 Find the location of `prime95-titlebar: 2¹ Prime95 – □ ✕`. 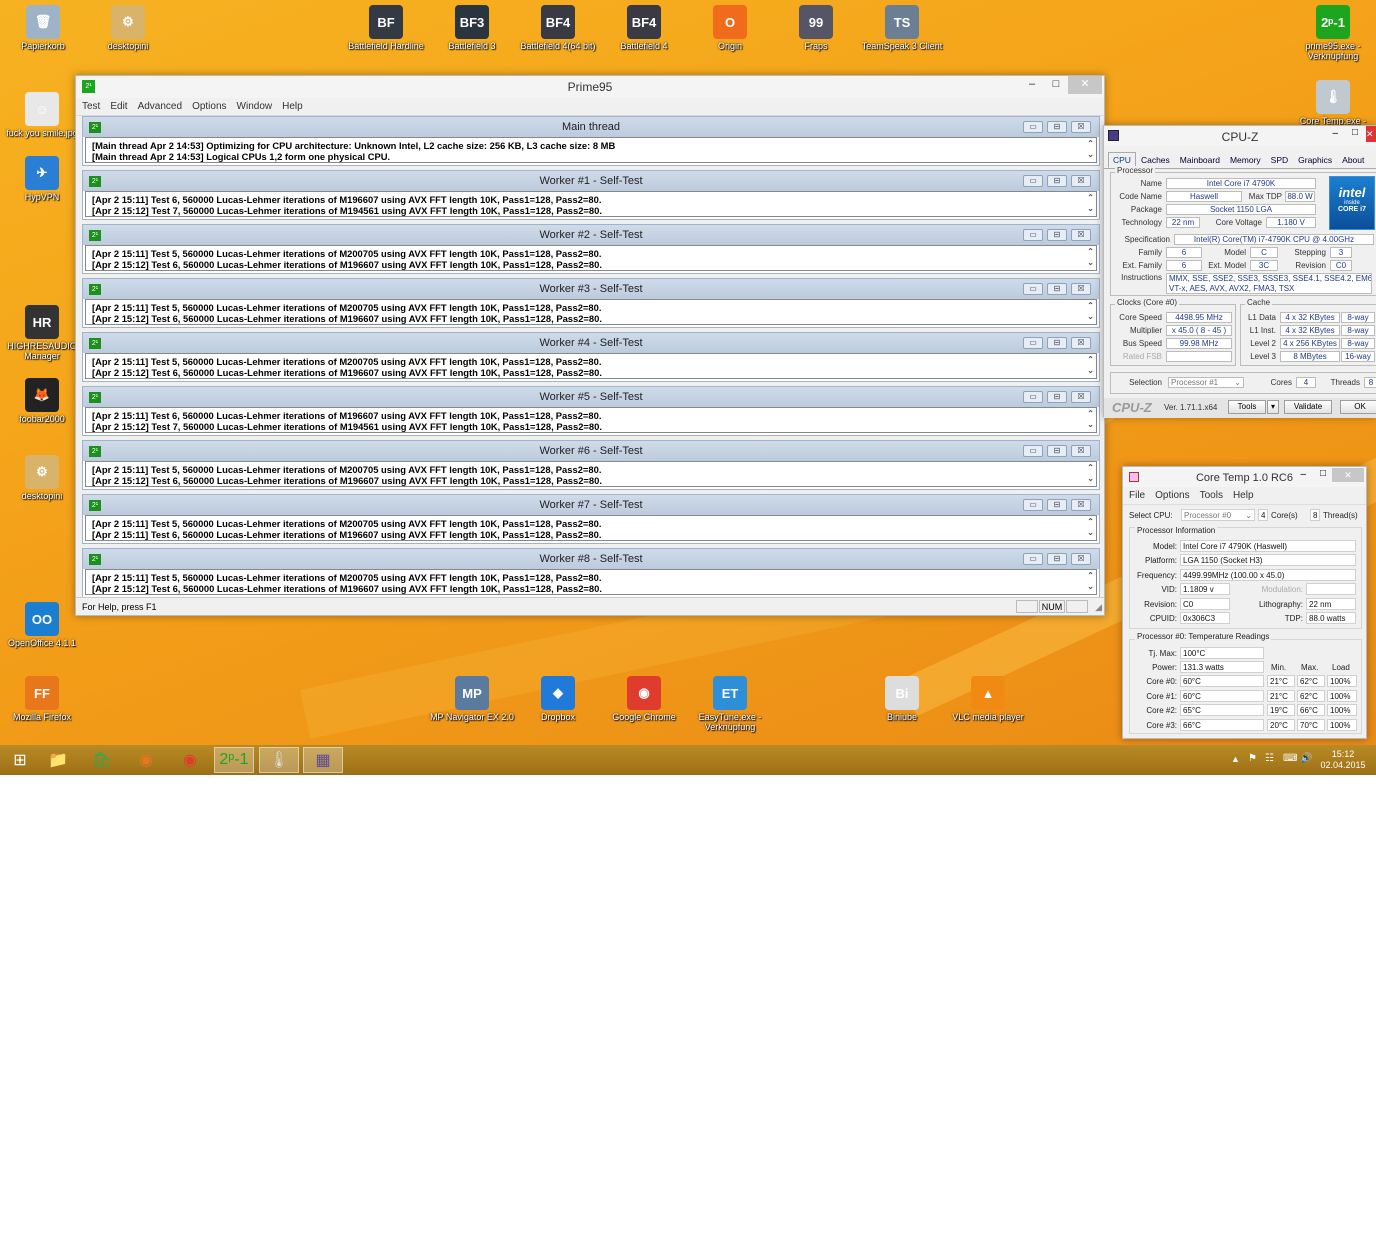

prime95-titlebar: 2¹ Prime95 – □ ✕ is located at coordinates (590, 87).